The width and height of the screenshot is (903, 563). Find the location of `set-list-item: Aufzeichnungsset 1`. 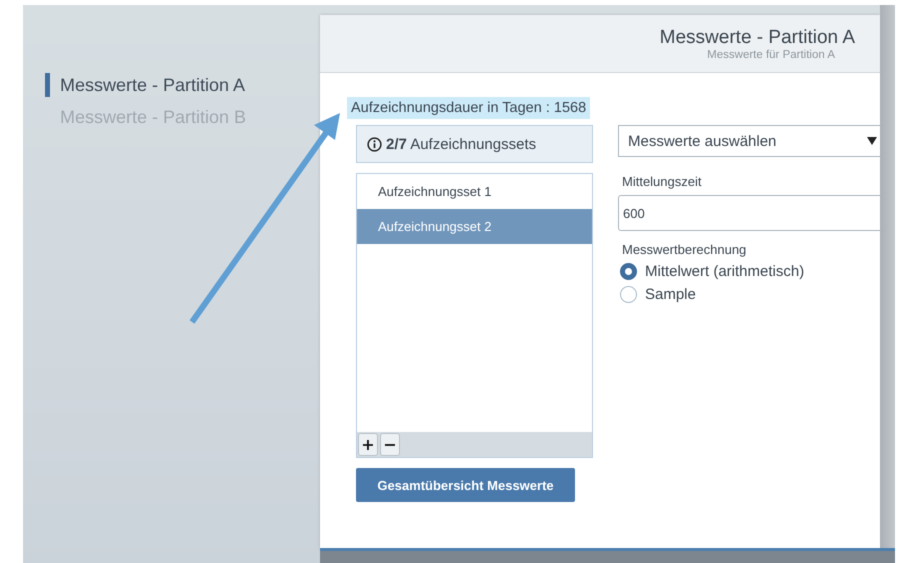

set-list-item: Aufzeichnungsset 1 is located at coordinates (474, 191).